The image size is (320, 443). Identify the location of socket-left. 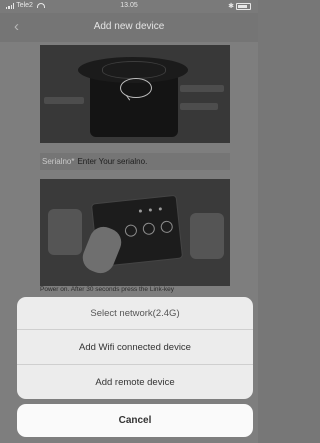
(65, 232).